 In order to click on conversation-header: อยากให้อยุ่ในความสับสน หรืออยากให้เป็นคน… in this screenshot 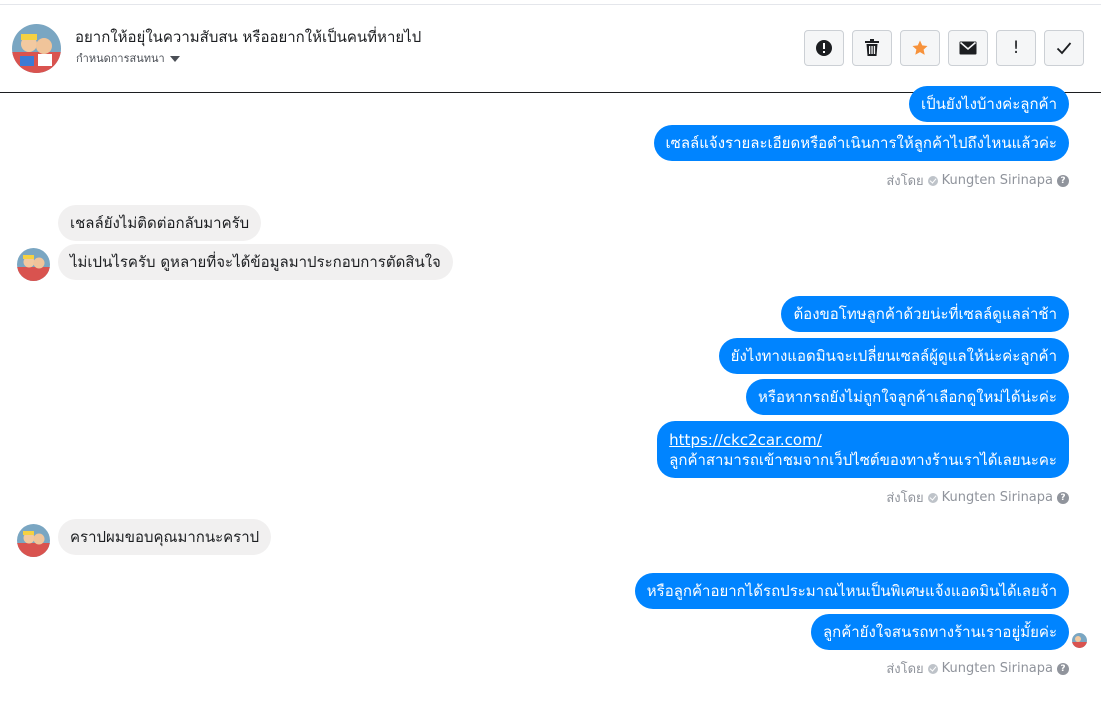, I will do `click(550, 46)`.